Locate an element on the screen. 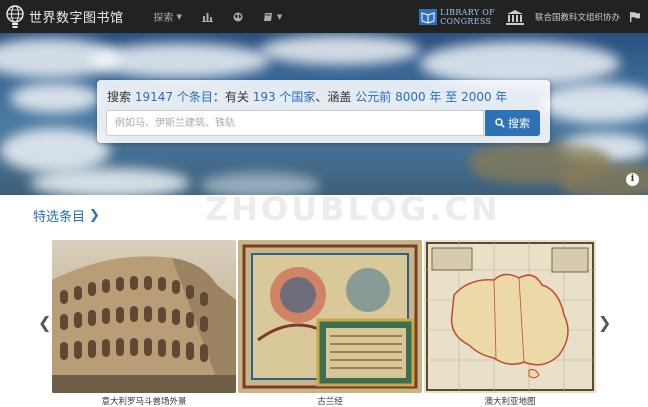 The image size is (648, 407). featured-items-link: 特选条目 ❯ is located at coordinates (66, 215).